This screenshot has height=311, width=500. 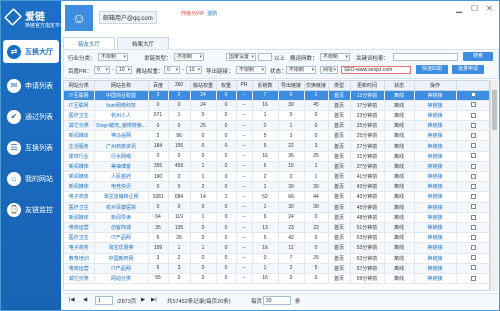 What do you see at coordinates (121, 187) in the screenshot?
I see `site-name: 电竞快讯` at bounding box center [121, 187].